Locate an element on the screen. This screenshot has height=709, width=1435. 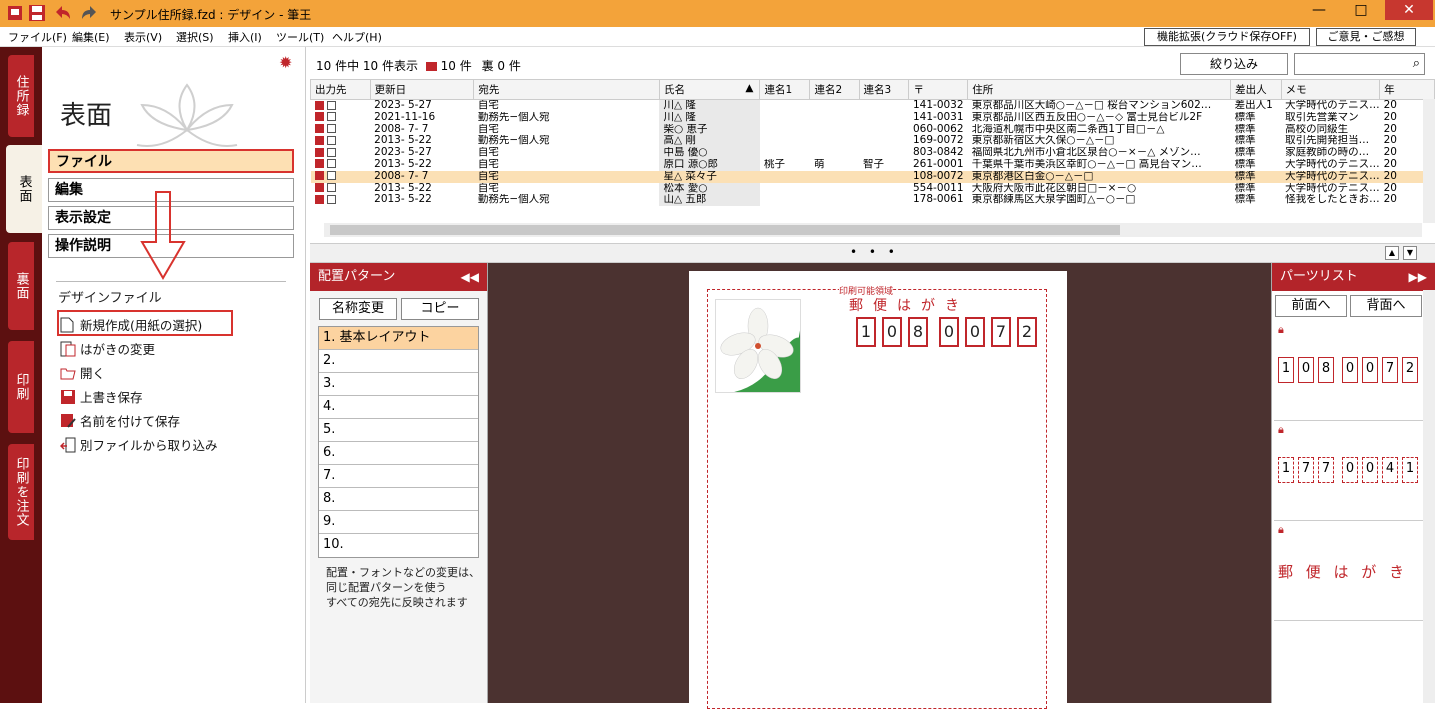
save-icon is located at coordinates (37, 13).